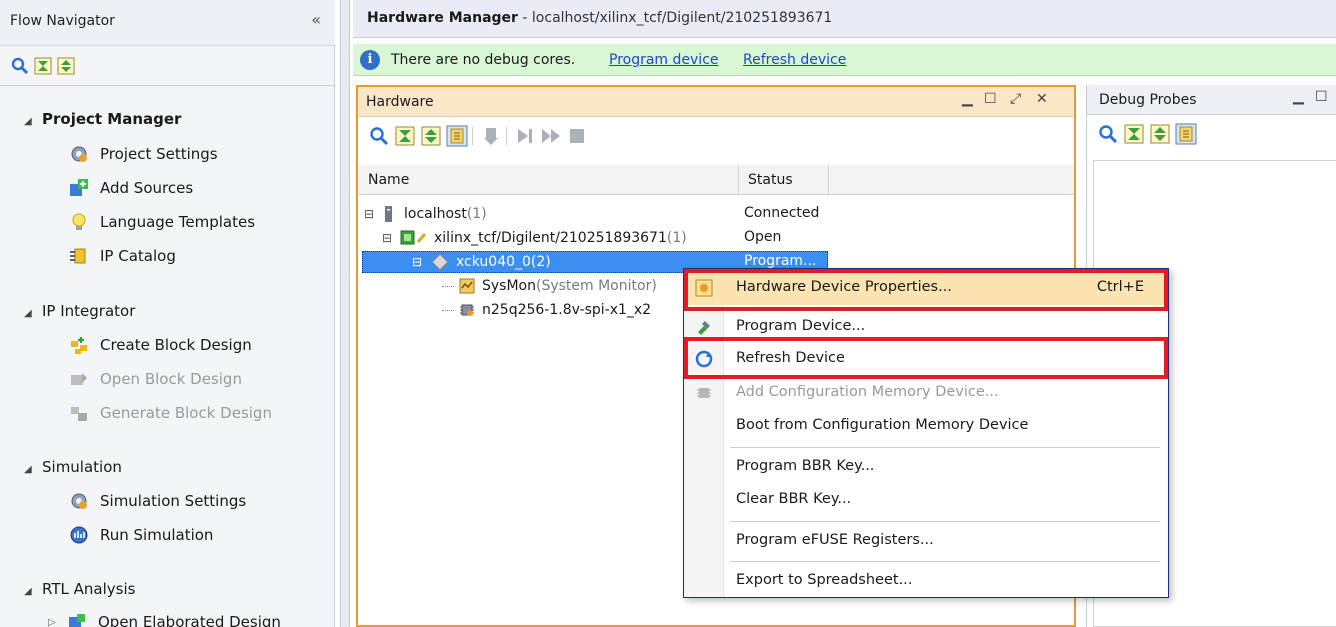 The image size is (1336, 627). What do you see at coordinates (926, 426) in the screenshot?
I see `menu-item-boot-from-config-memory: Boot from Configuration Memory Device` at bounding box center [926, 426].